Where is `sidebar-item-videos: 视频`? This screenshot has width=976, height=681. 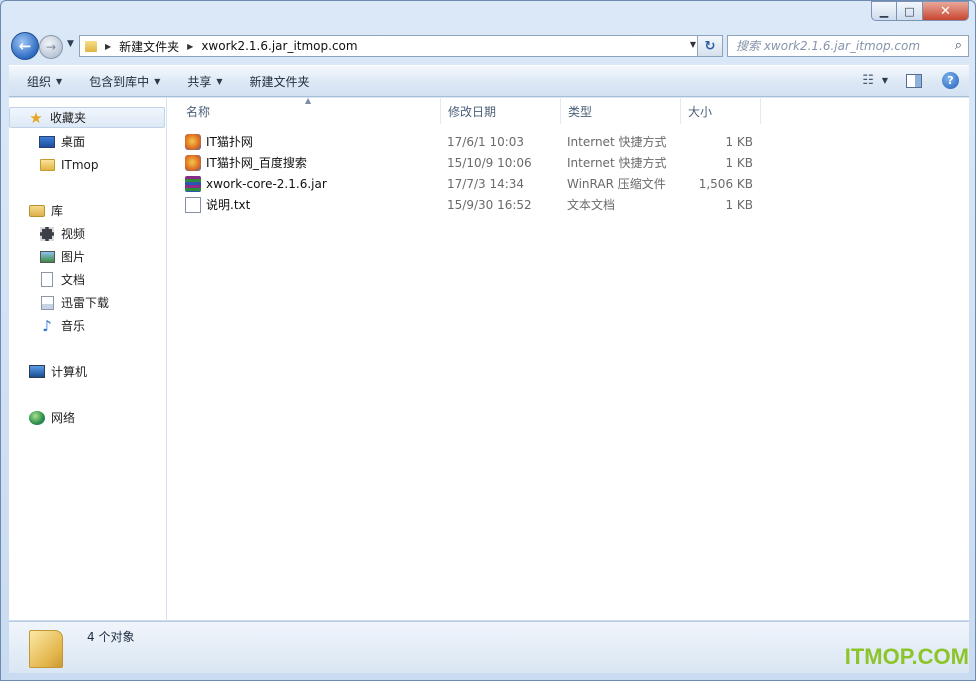 sidebar-item-videos: 视频 is located at coordinates (87, 233).